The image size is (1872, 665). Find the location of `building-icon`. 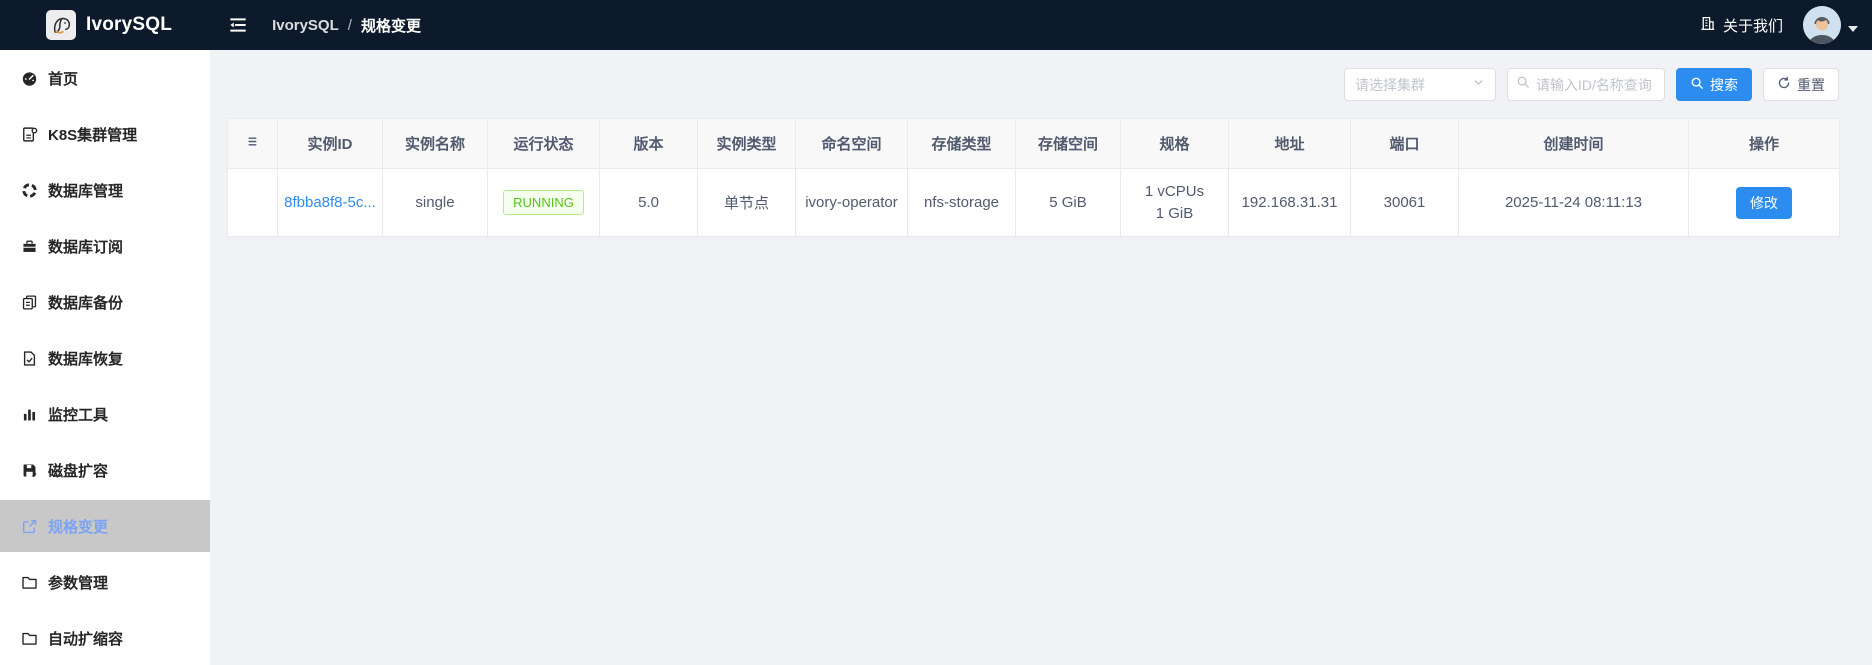

building-icon is located at coordinates (1707, 25).